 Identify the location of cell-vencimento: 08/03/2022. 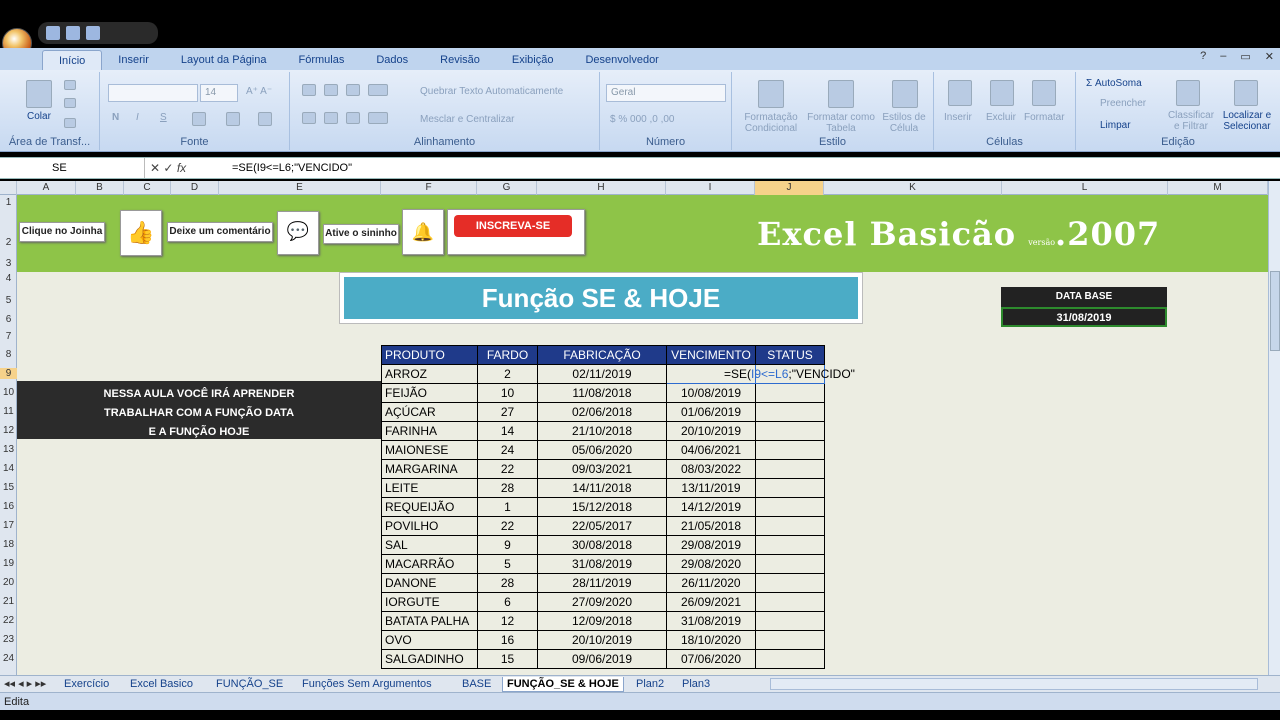
(711, 469).